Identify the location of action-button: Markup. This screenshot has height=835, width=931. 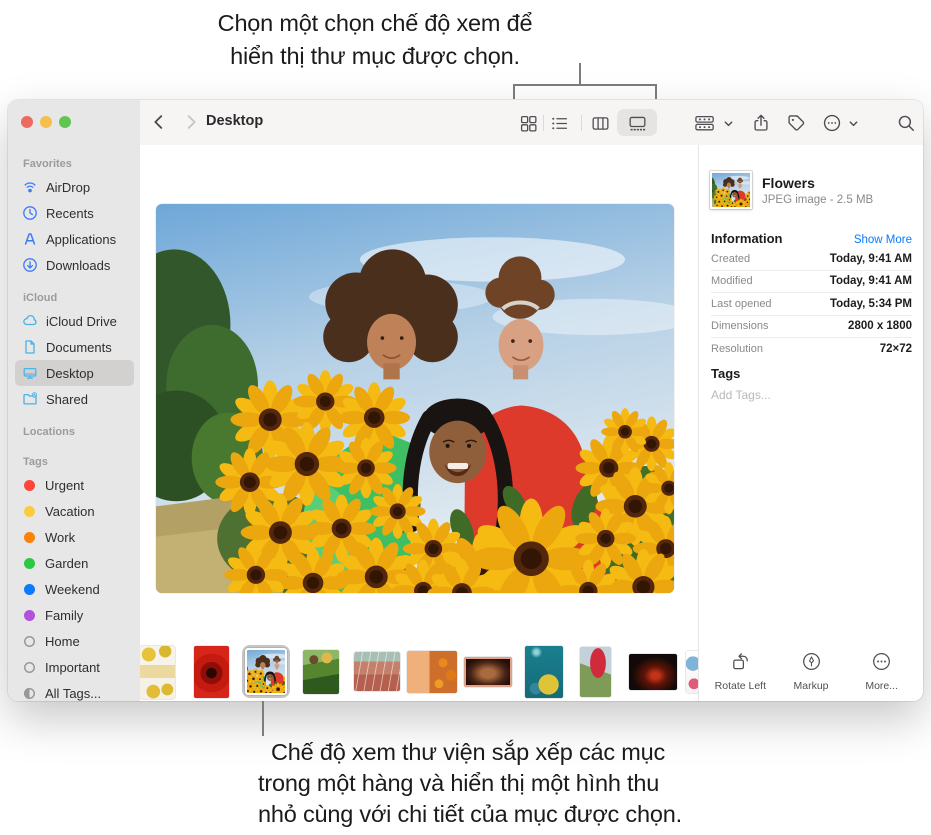
(811, 671).